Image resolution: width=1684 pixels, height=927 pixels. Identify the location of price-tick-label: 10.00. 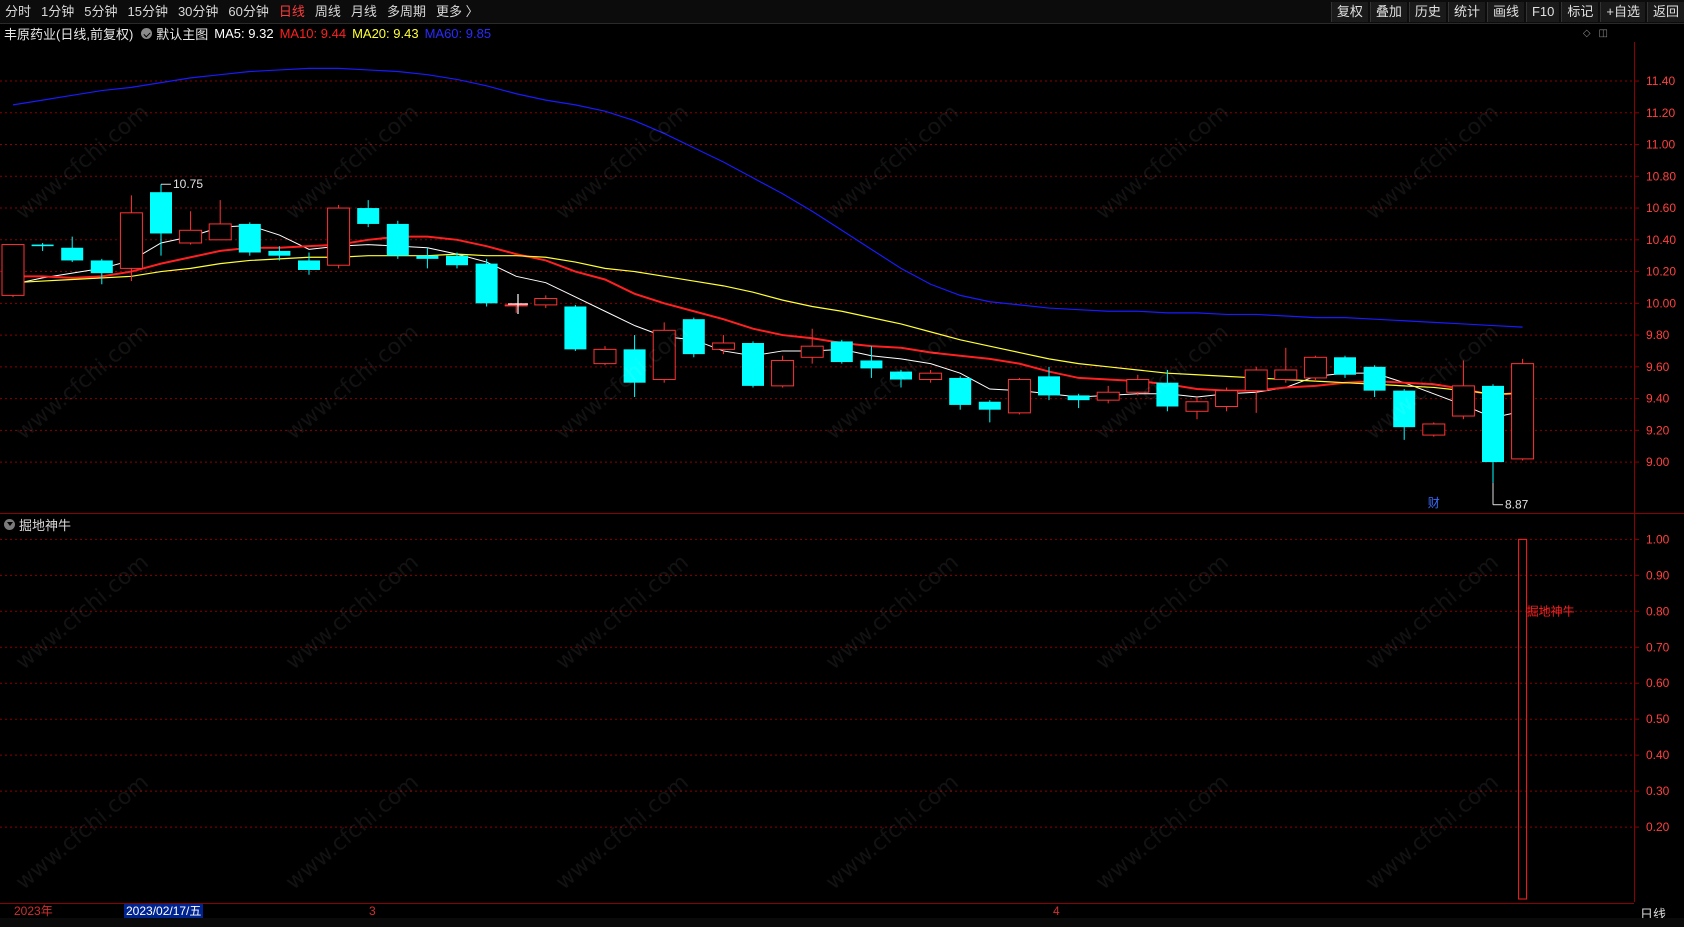
(1661, 303).